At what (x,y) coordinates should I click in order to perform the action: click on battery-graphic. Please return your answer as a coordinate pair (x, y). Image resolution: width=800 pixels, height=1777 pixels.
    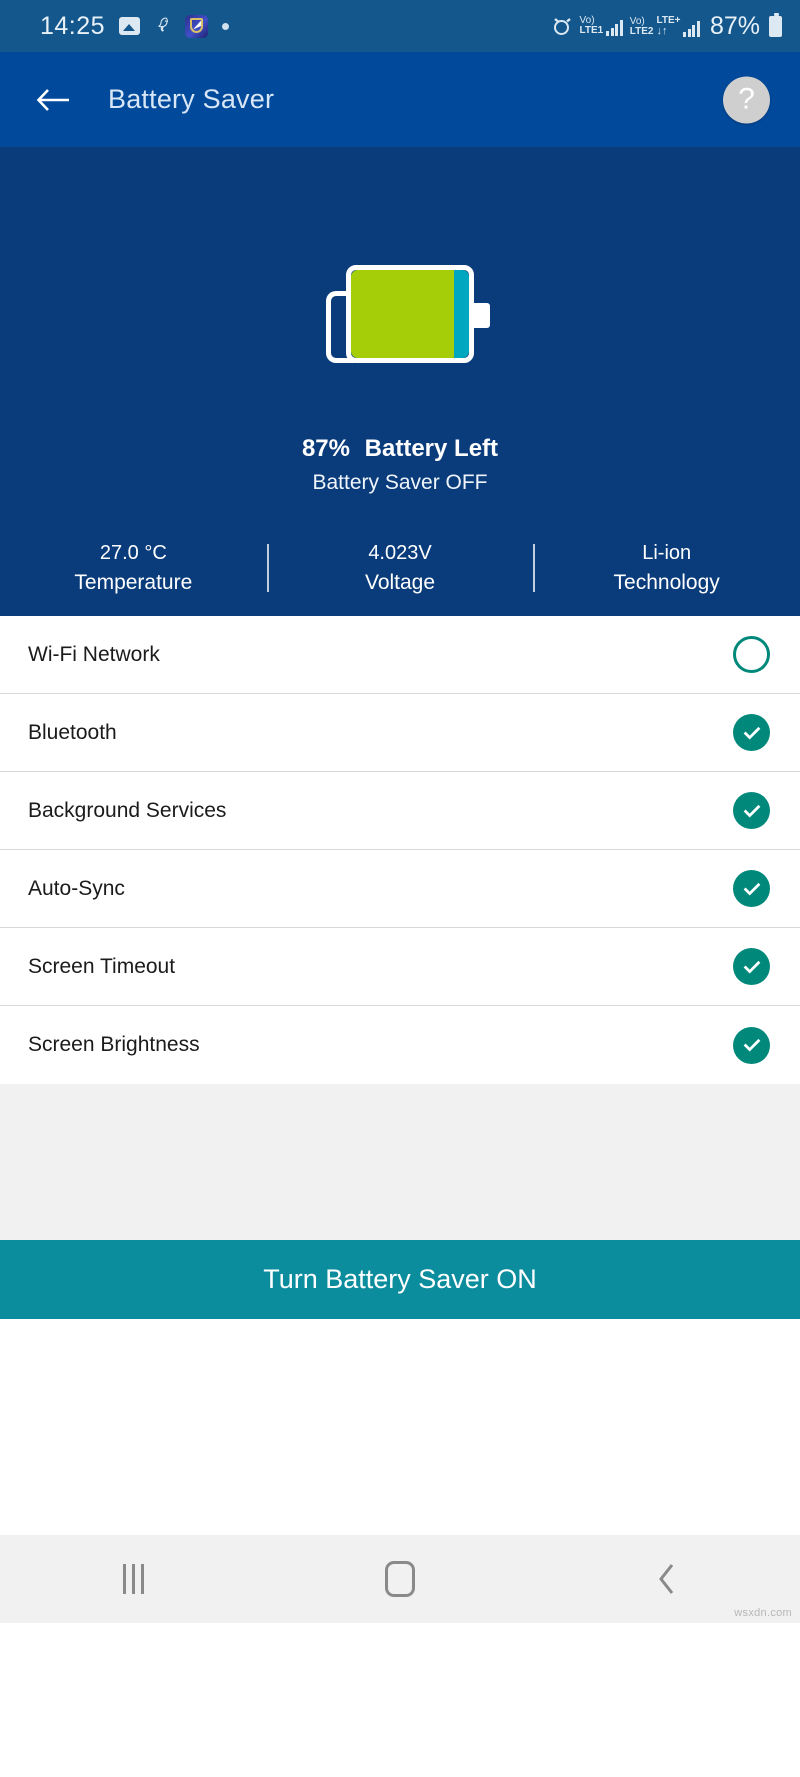
    Looking at the image, I should click on (408, 314).